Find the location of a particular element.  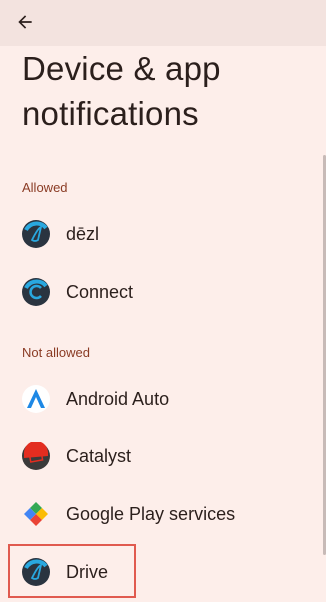

app-row-google-play-services: Google Play services is located at coordinates (160, 514).